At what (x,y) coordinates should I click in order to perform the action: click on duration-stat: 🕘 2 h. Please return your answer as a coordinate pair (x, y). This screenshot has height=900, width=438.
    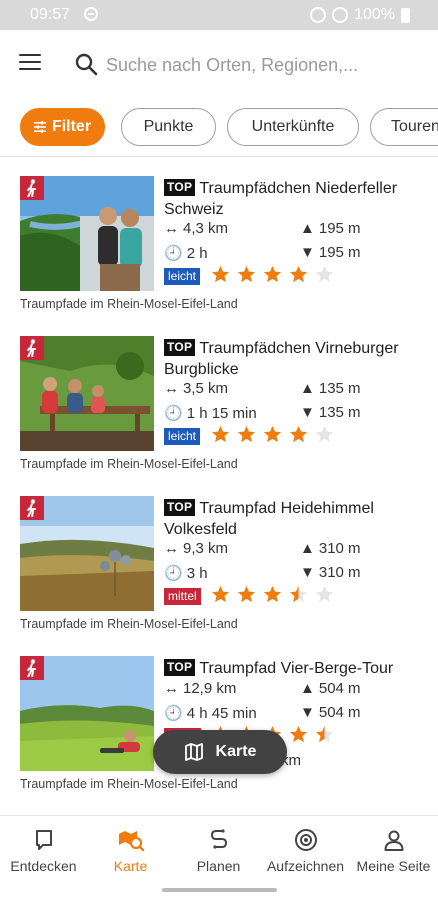
    Looking at the image, I should click on (186, 253).